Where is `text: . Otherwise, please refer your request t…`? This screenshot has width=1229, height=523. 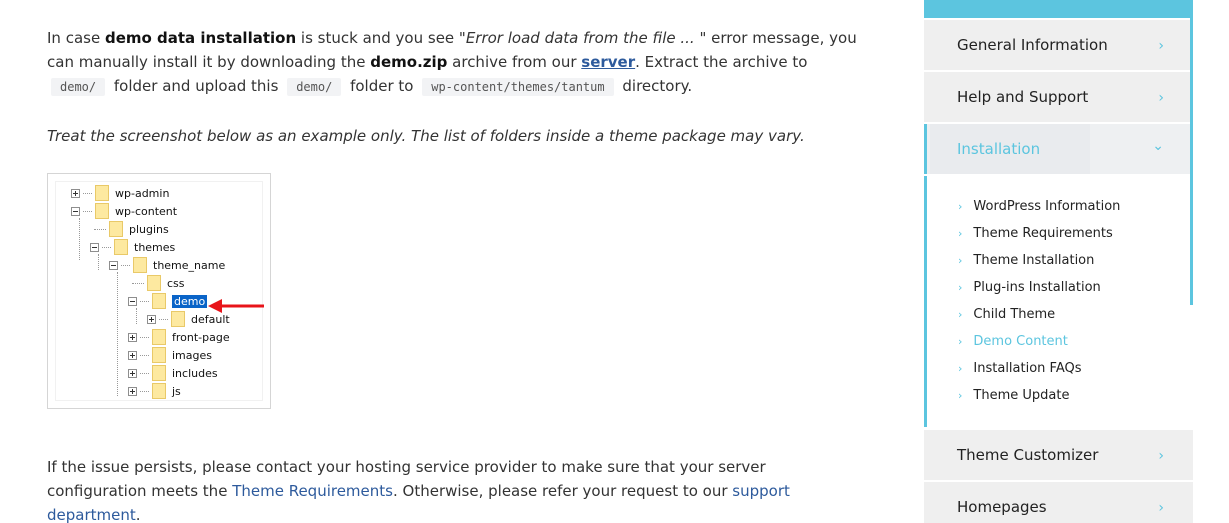
text: . Otherwise, please refer your request t… is located at coordinates (562, 491).